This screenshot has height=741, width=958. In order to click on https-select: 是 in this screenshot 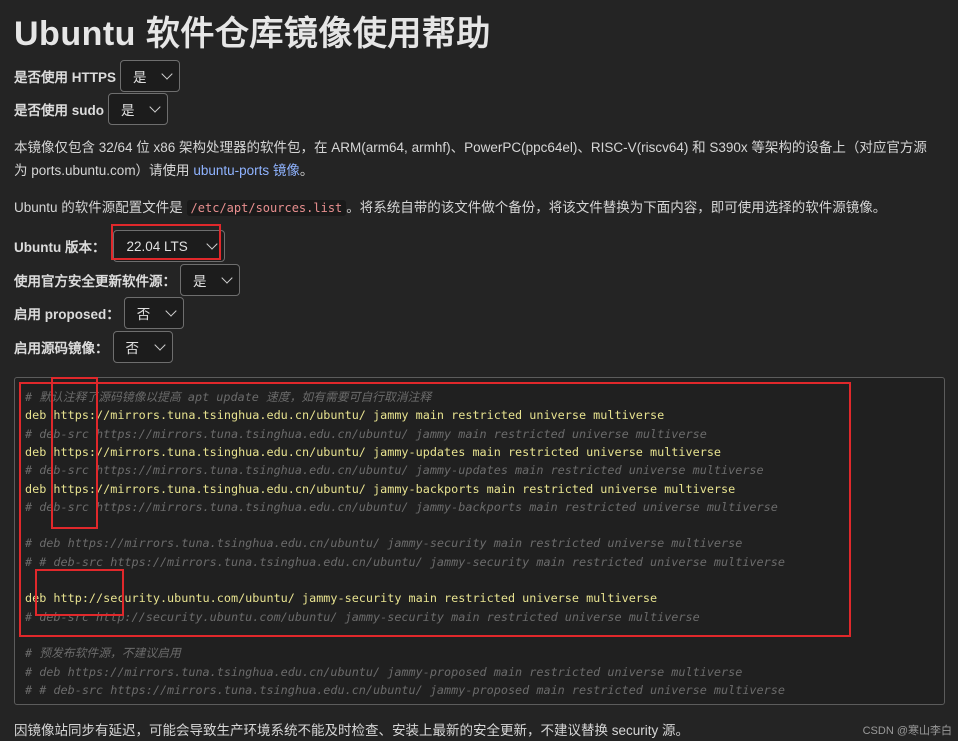, I will do `click(150, 76)`.